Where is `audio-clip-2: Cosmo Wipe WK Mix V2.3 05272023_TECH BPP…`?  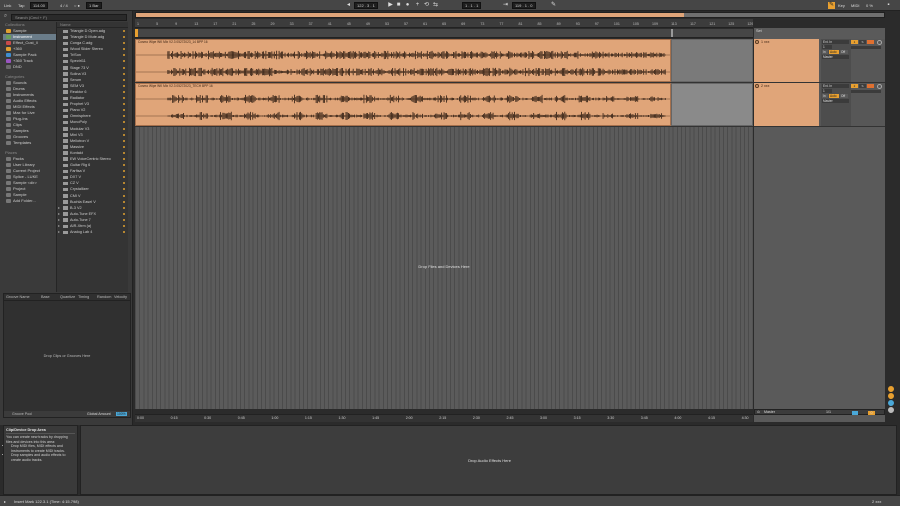
audio-clip-2: Cosmo Wipe WK Mix V2.3 05272023_TECH BPP… is located at coordinates (403, 104).